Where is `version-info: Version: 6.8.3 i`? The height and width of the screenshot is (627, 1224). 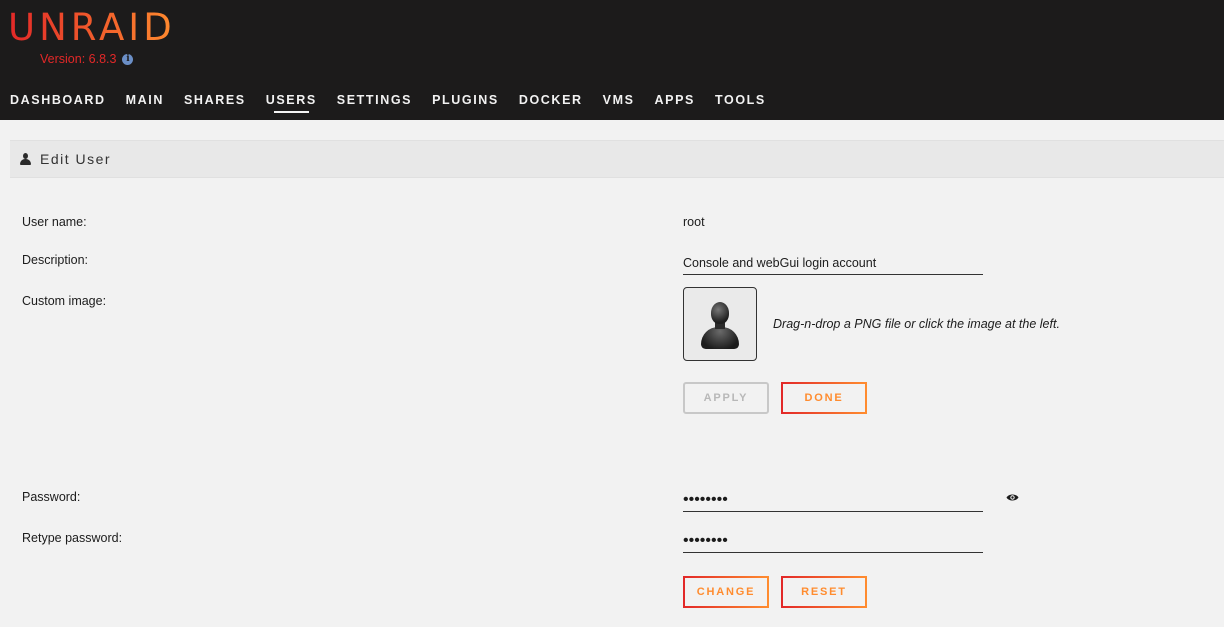 version-info: Version: 6.8.3 i is located at coordinates (87, 59).